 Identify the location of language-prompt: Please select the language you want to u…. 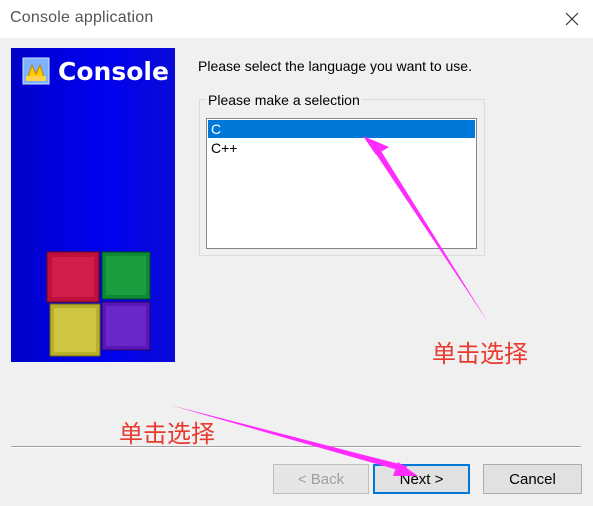
(335, 66).